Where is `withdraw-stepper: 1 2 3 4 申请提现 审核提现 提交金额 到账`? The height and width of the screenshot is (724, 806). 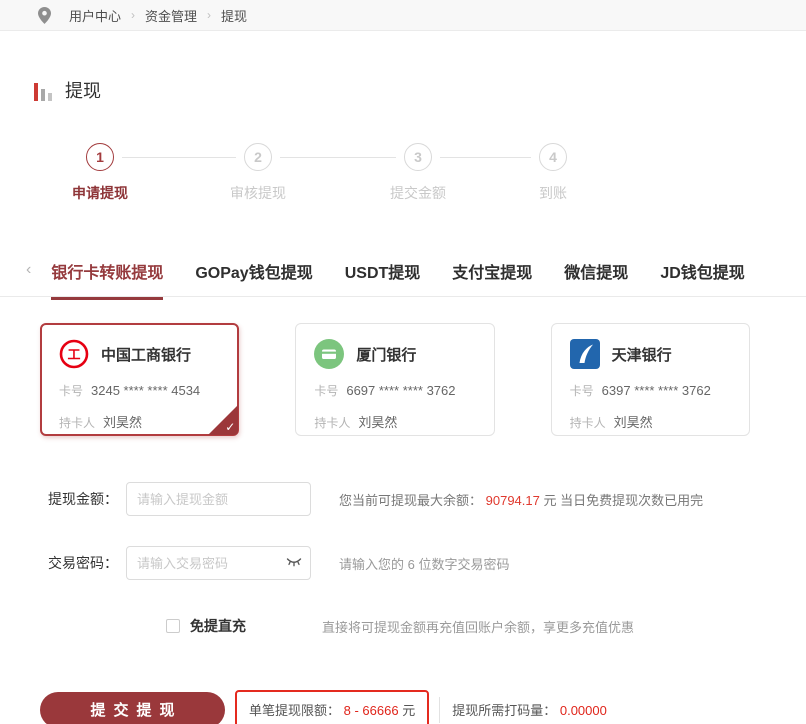 withdraw-stepper: 1 2 3 4 申请提现 审核提现 提交金额 到账 is located at coordinates (403, 175).